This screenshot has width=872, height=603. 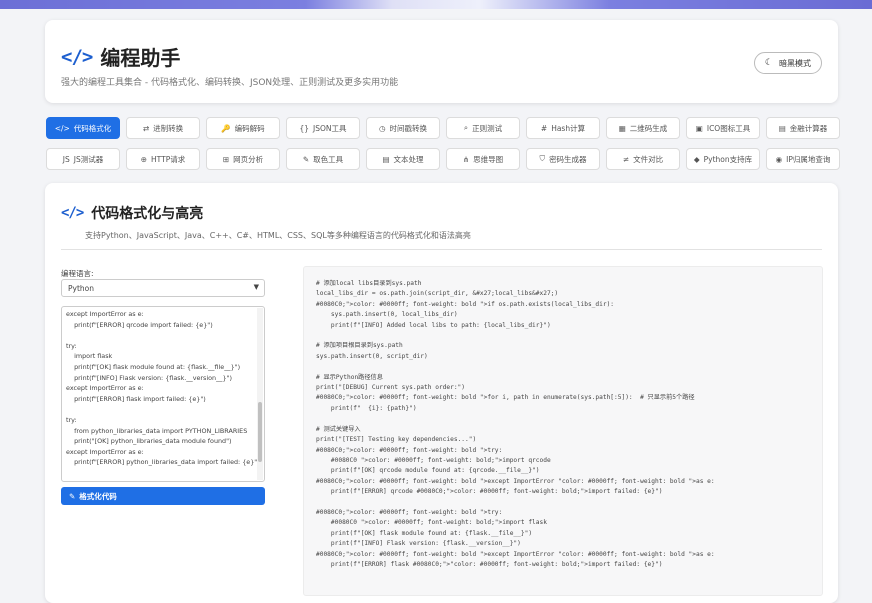 I want to click on tool-tab-sitemap: ⋔ 思维导图, so click(x=483, y=159).